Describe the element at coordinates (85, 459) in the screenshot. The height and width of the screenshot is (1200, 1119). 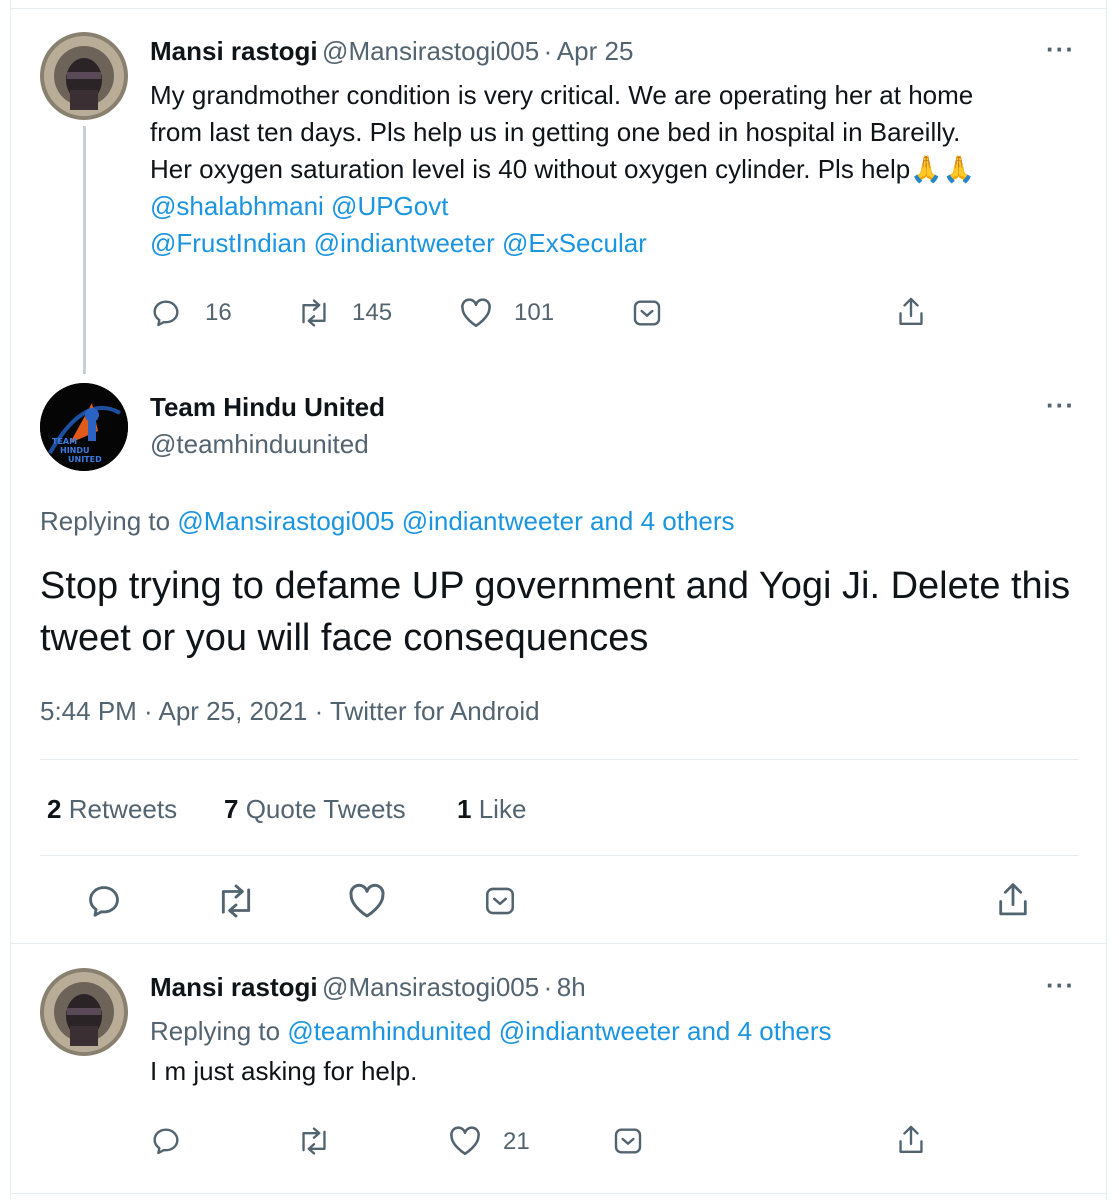
I see `avatar-logo-text: UNITED` at that location.